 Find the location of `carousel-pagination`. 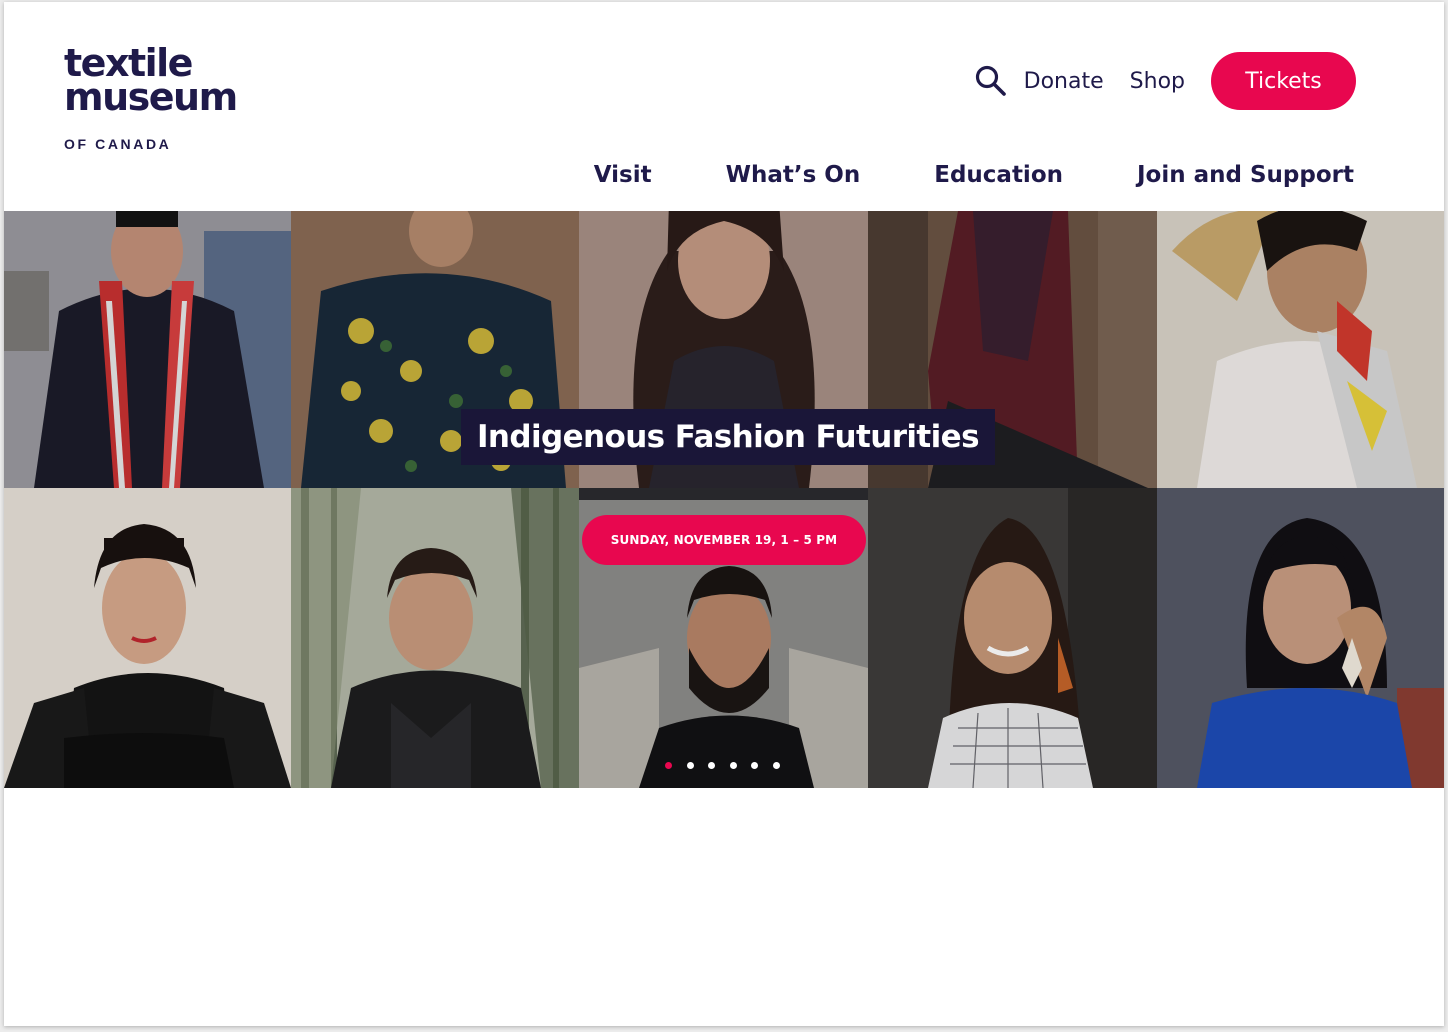

carousel-pagination is located at coordinates (729, 765).